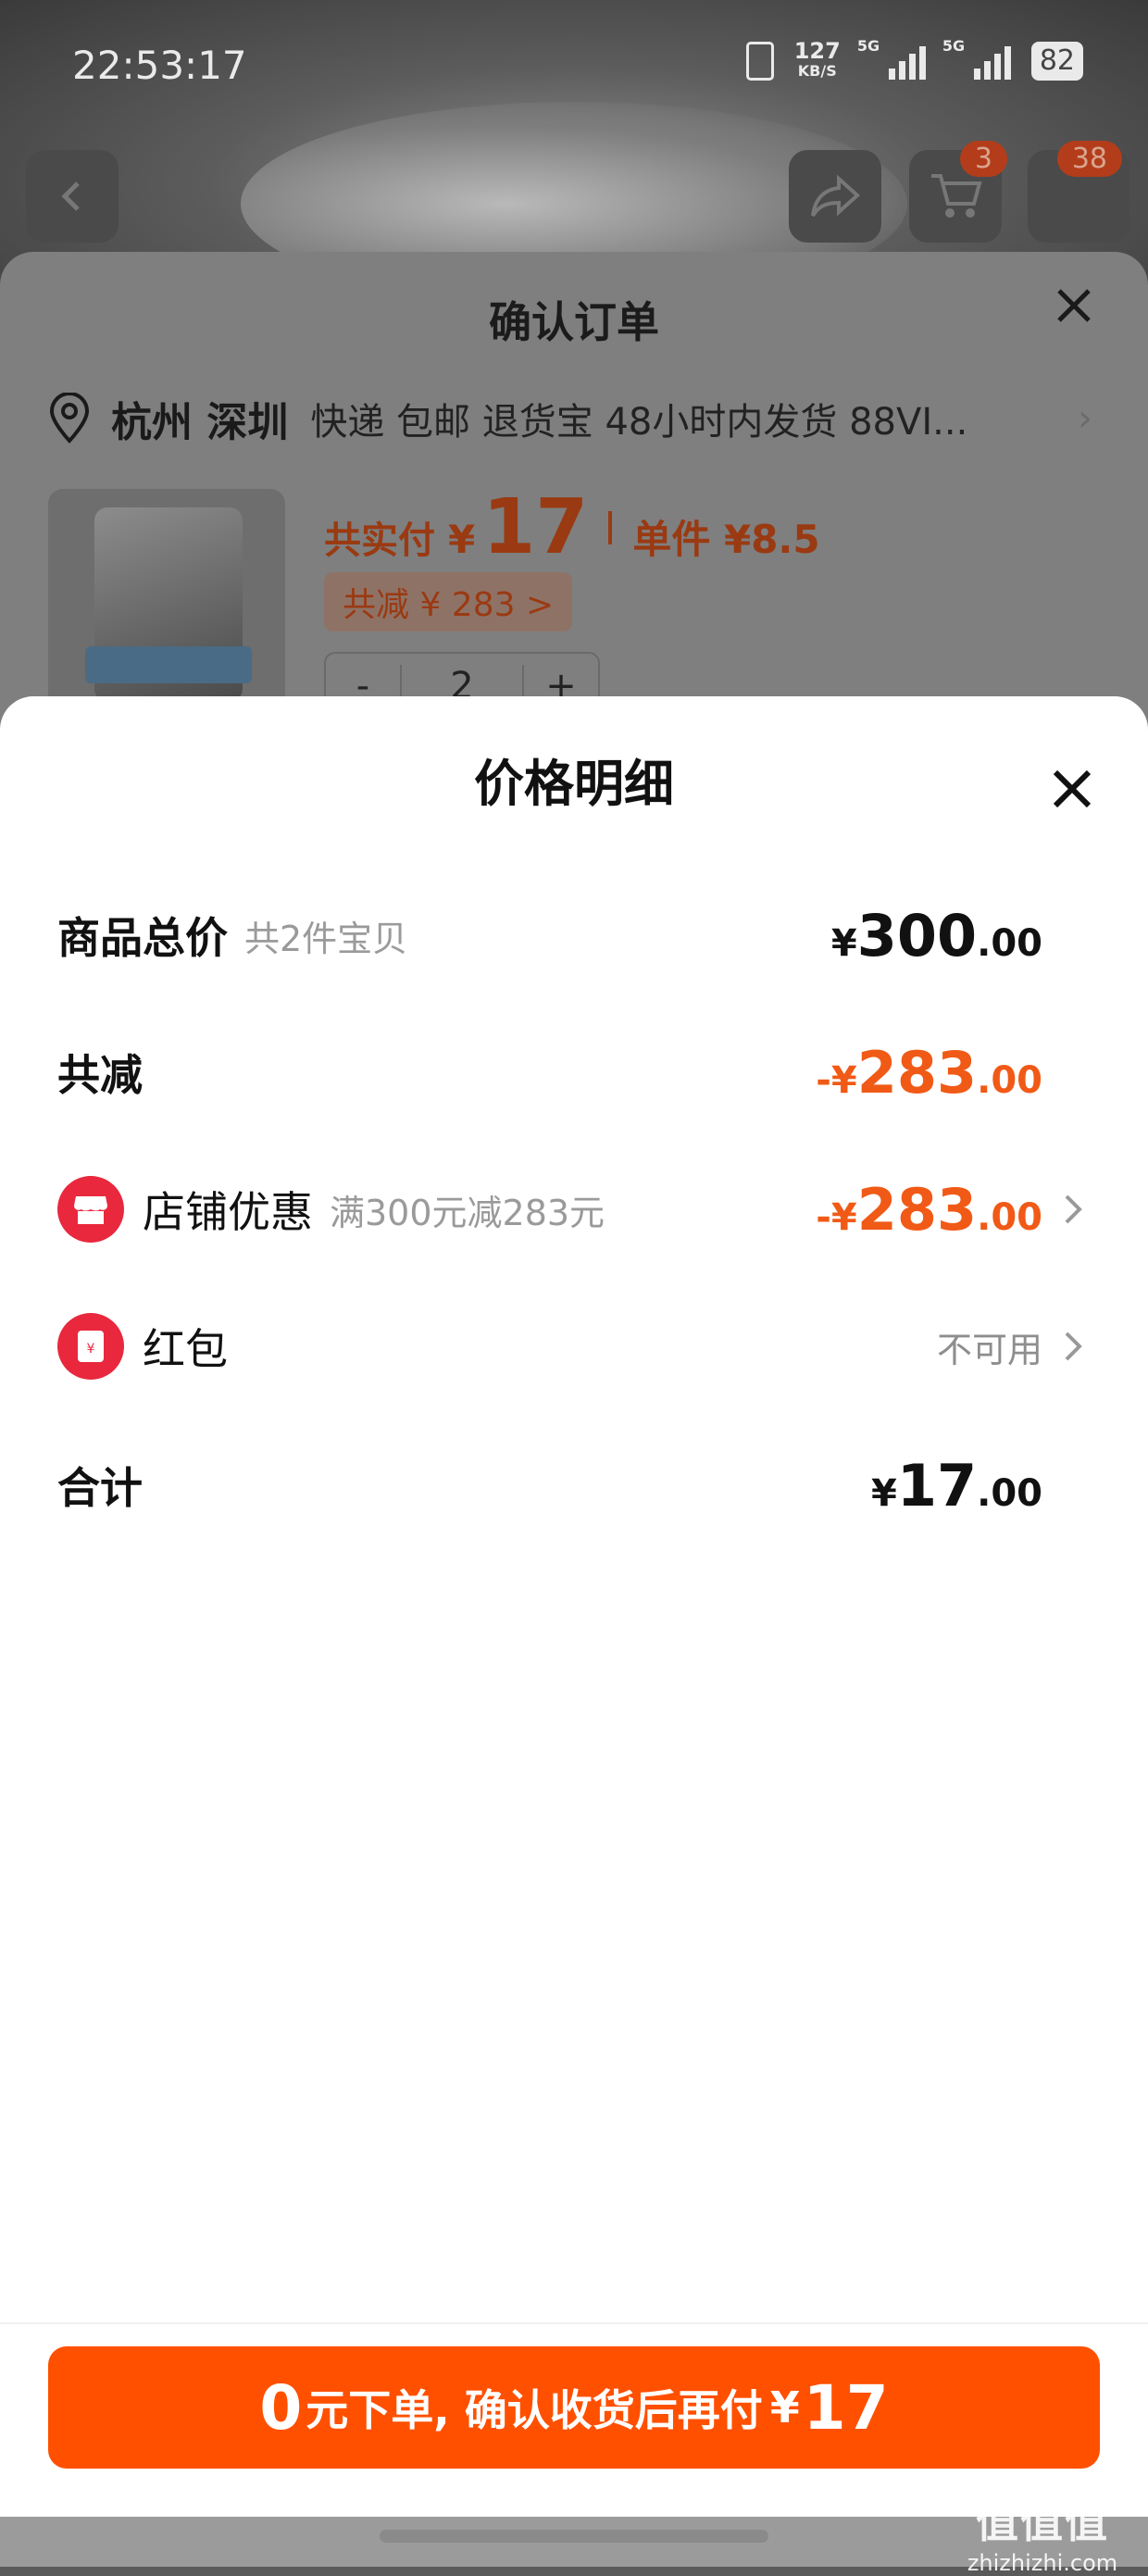 This screenshot has height=2576, width=1148. Describe the element at coordinates (983, 159) in the screenshot. I see `cart-badge: 3` at that location.